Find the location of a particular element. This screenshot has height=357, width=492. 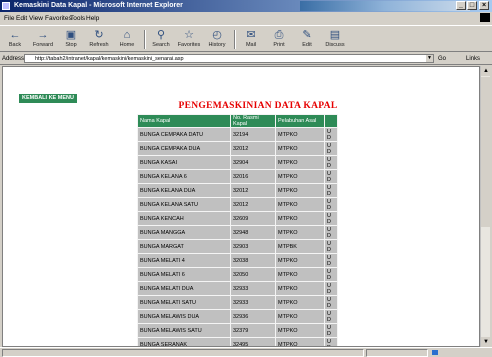

home-icon: ⌂ is located at coordinates (127, 35).